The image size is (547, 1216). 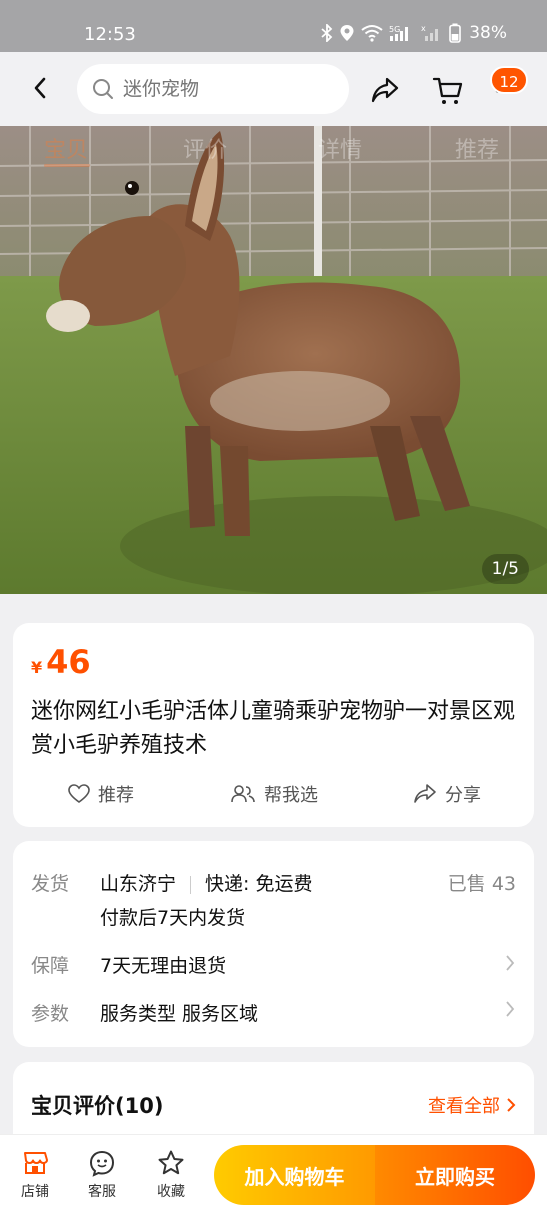 What do you see at coordinates (488, 33) in the screenshot?
I see `battery-percent: 38%` at bounding box center [488, 33].